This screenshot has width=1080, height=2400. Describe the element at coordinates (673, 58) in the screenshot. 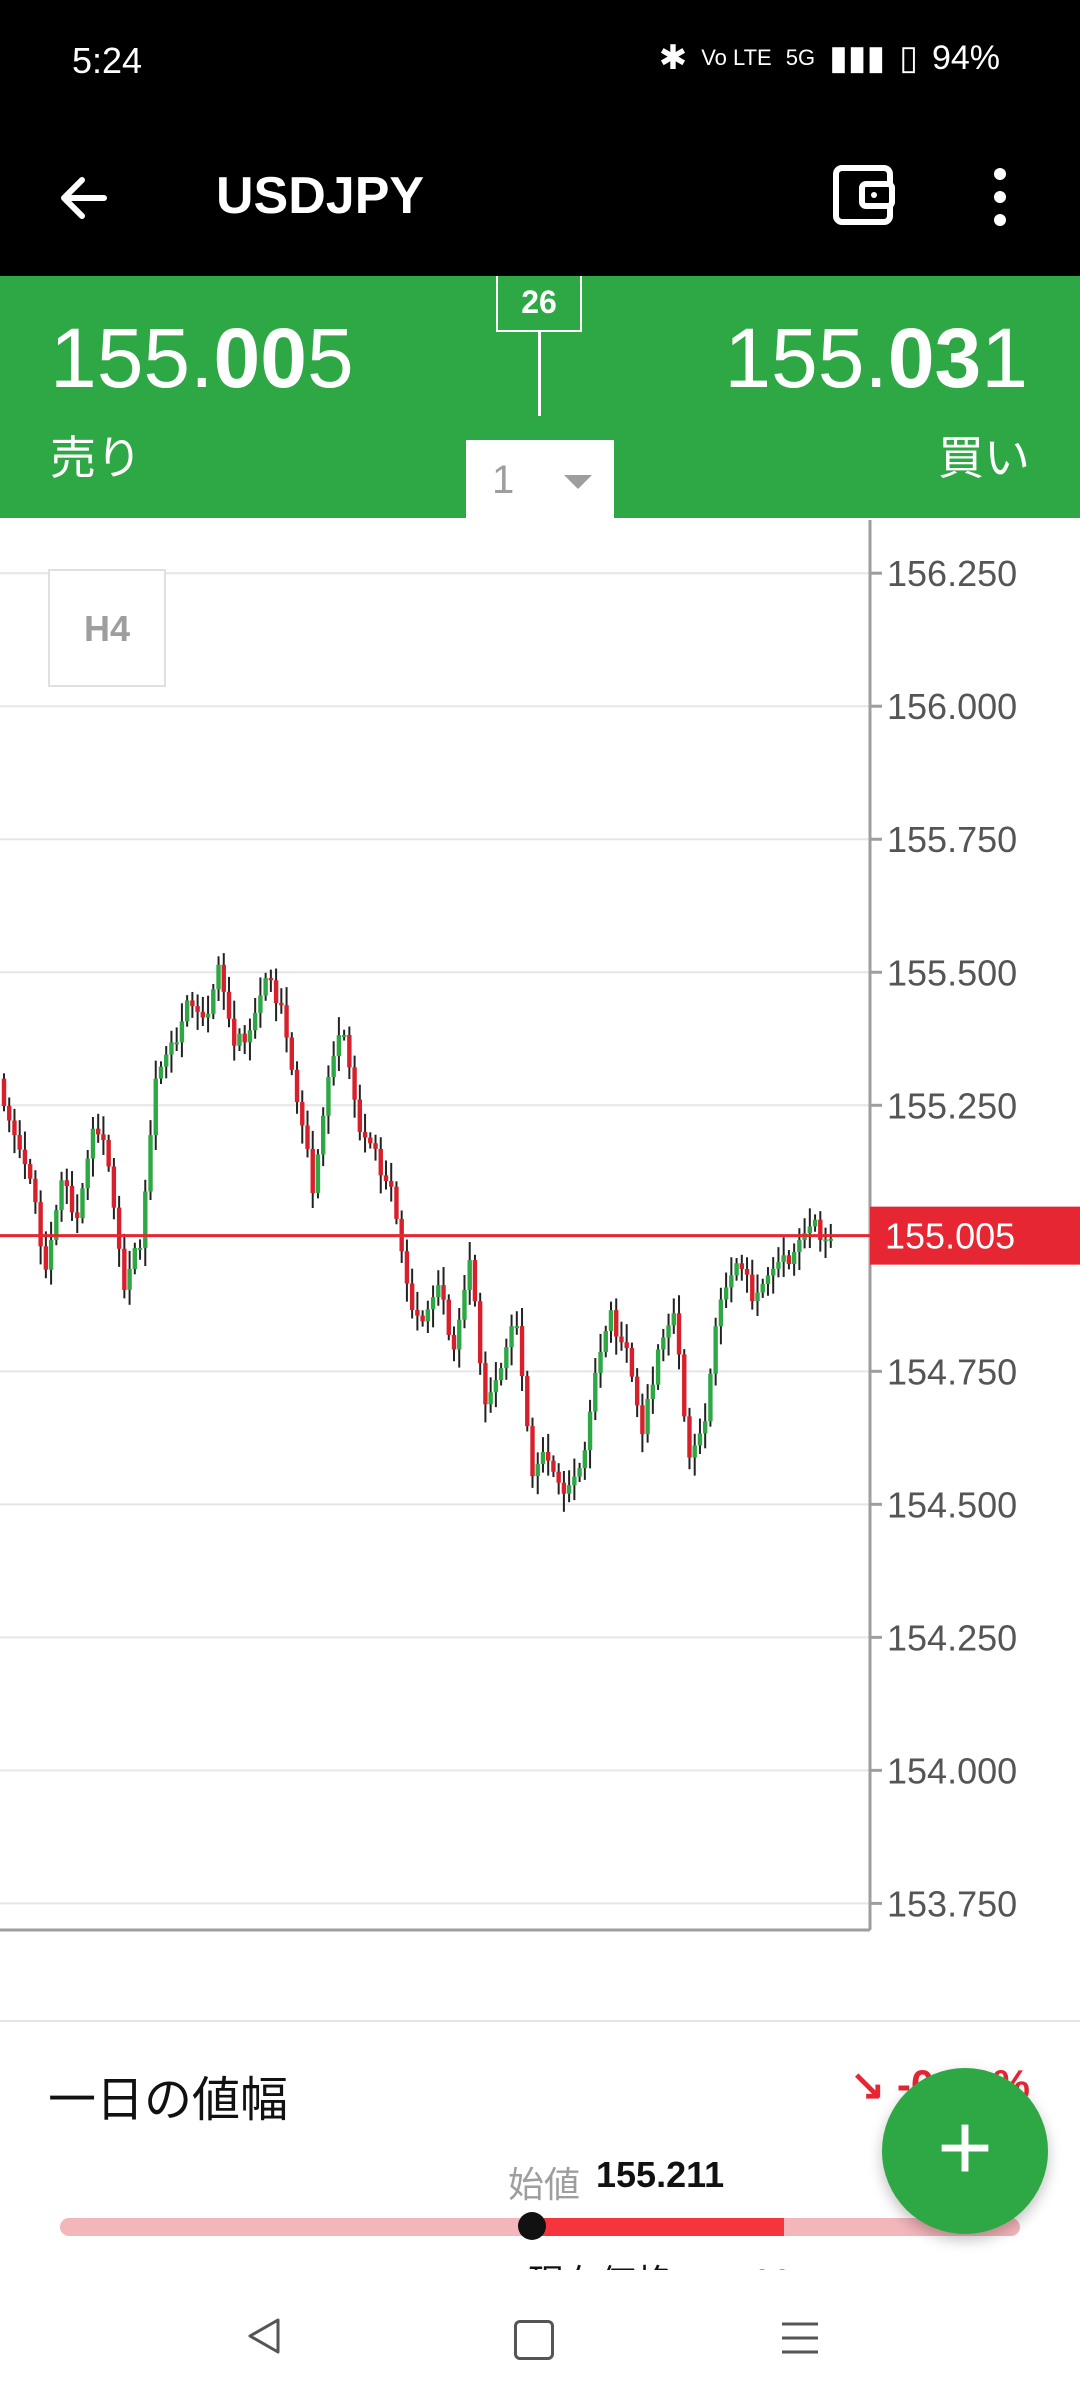

I see `bluetooth-icon: ✱` at that location.